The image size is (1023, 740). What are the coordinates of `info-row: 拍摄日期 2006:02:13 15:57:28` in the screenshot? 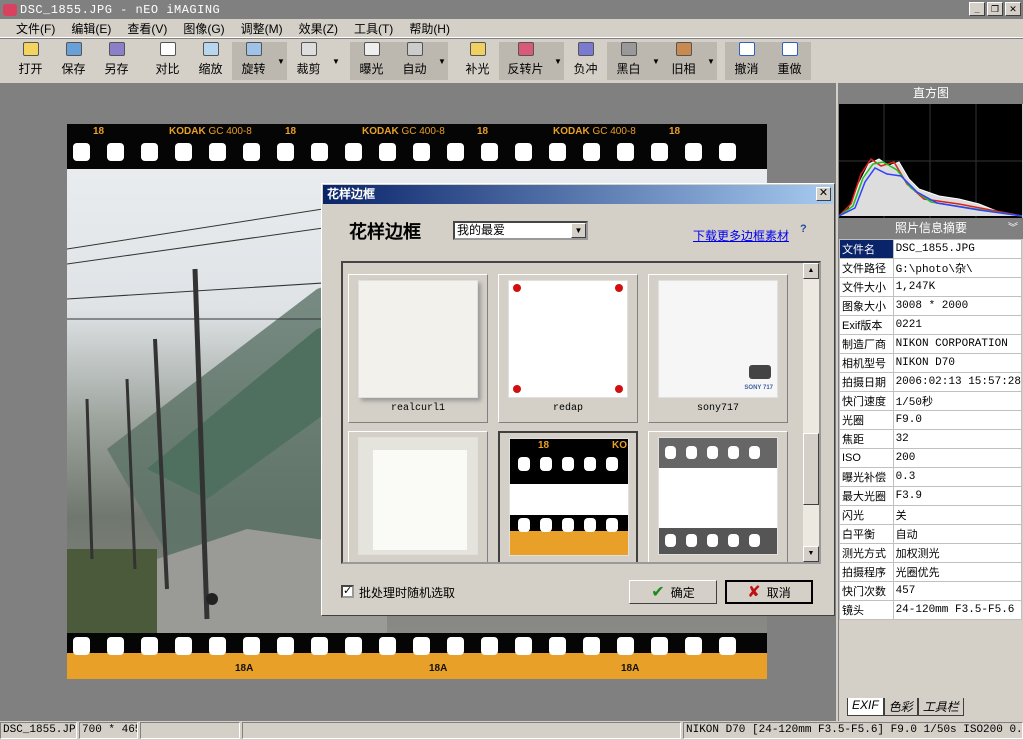 It's located at (931, 382).